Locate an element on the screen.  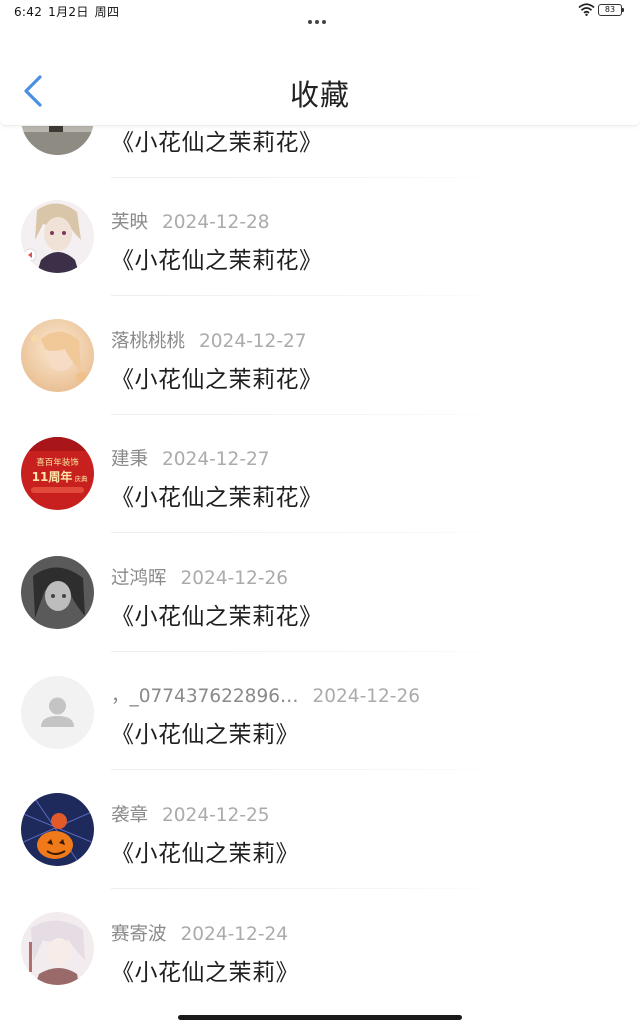
more-dots-icon is located at coordinates (320, 16).